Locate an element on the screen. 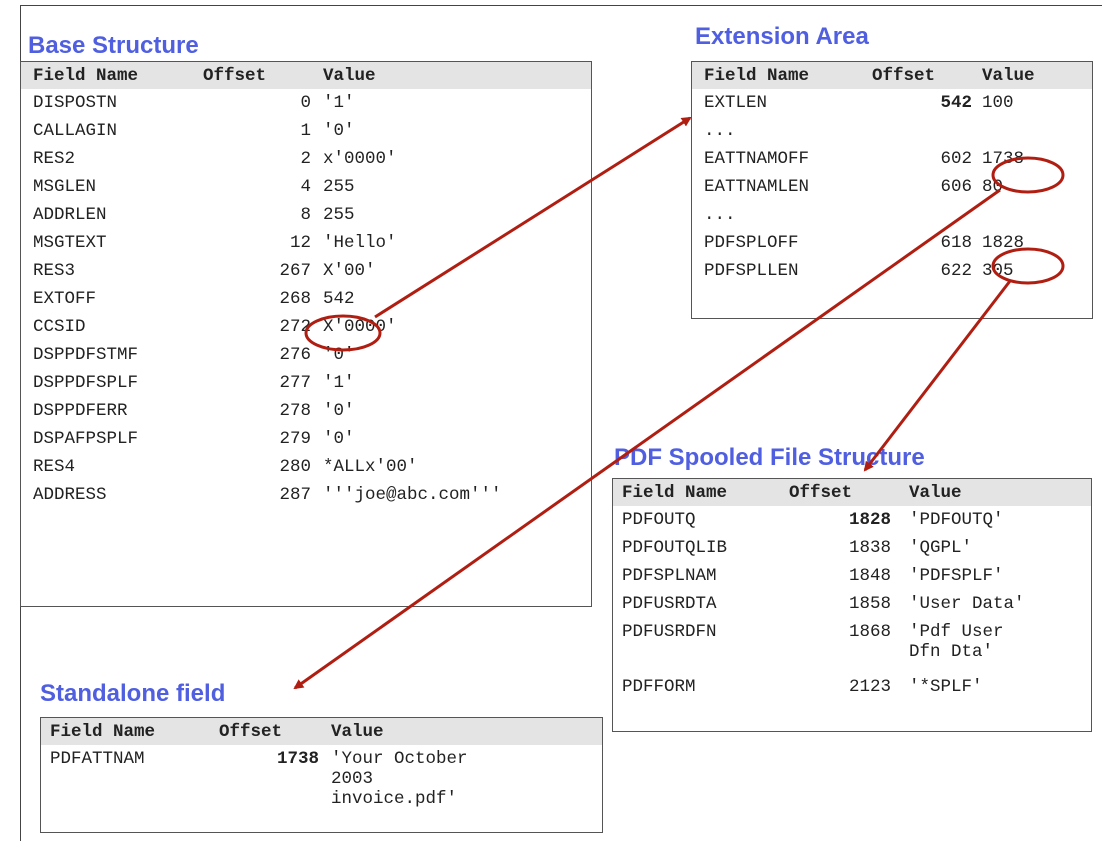  table-row: CCSID 272 X'0000' is located at coordinates (306, 327).